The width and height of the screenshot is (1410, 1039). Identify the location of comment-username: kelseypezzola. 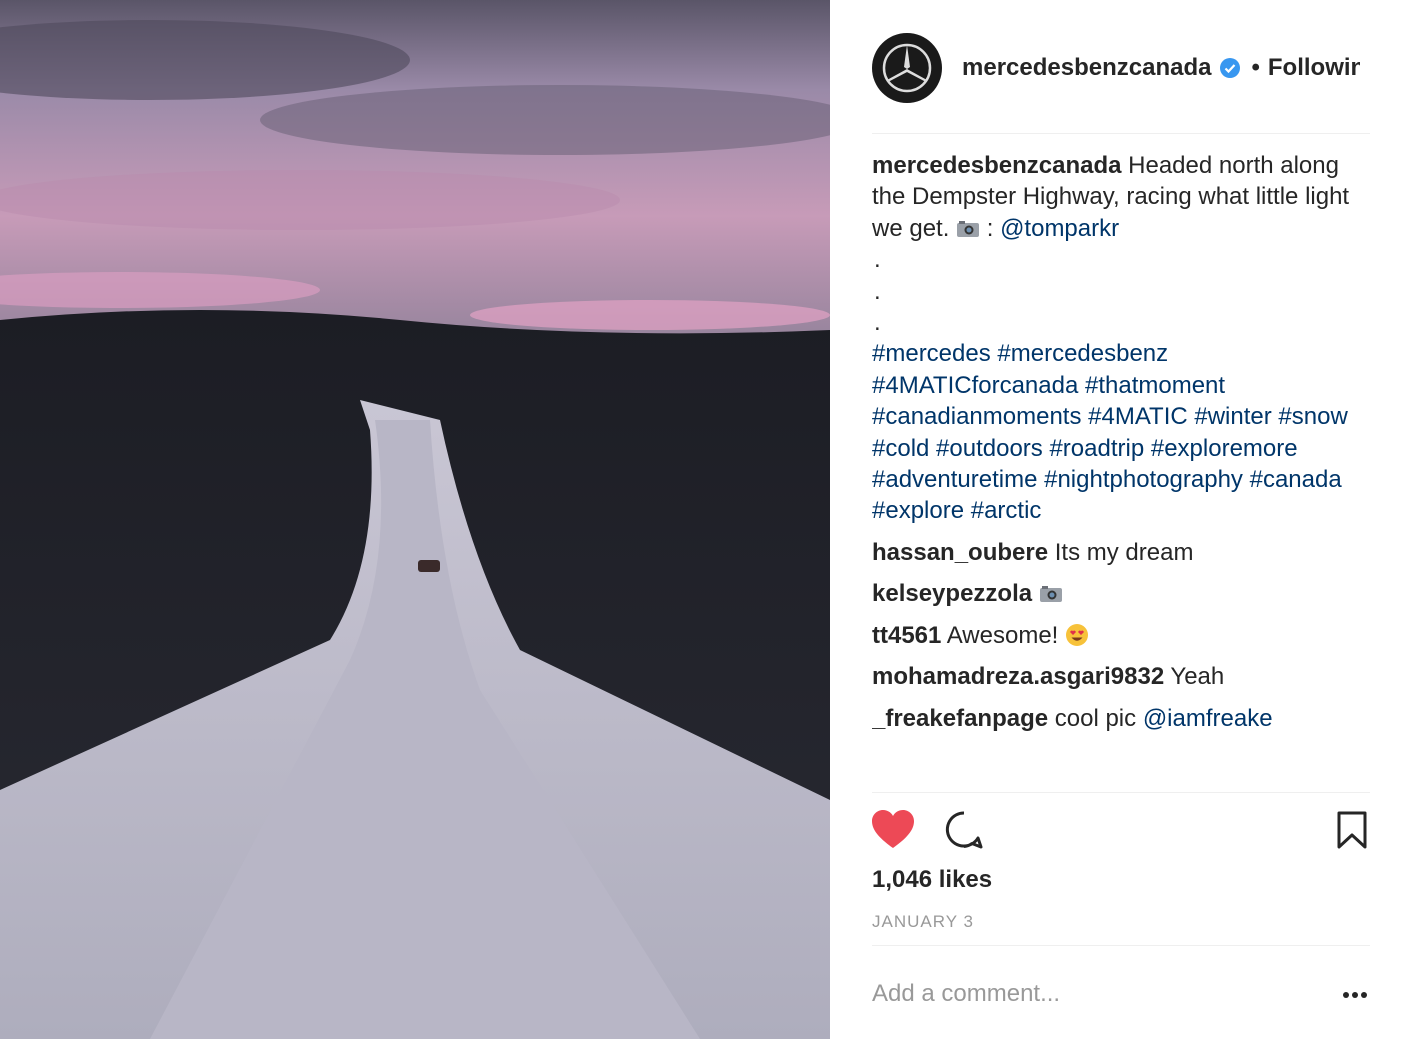
(952, 593).